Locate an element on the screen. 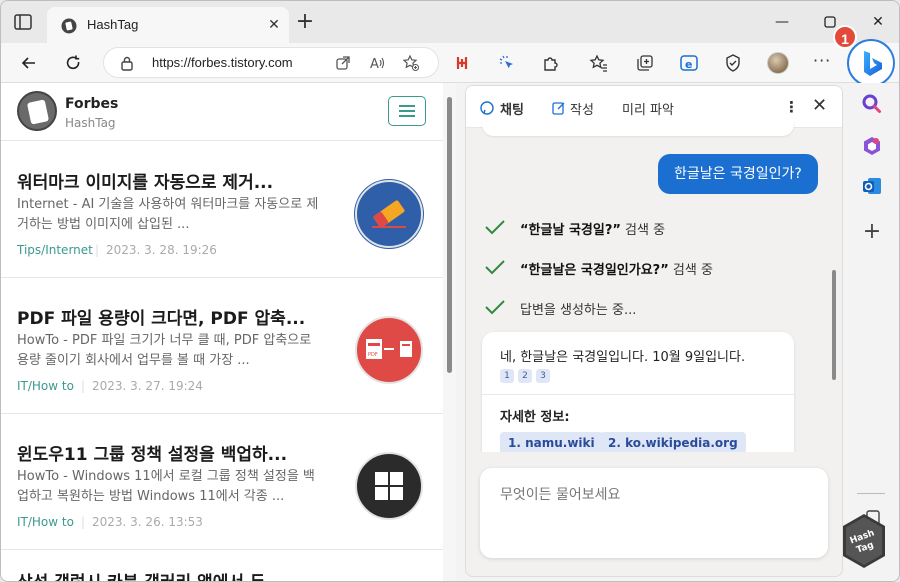  post-date: 2023. 3. 27. 19:24 is located at coordinates (147, 386).